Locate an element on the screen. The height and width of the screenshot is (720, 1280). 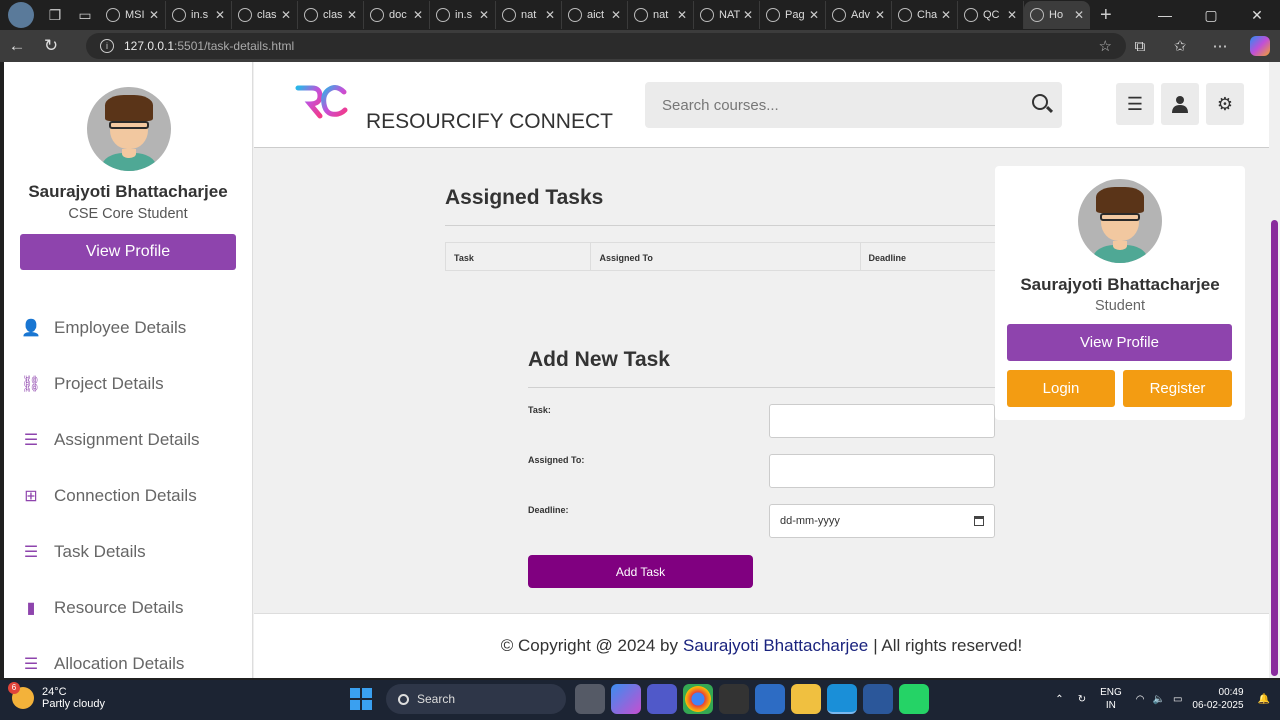
notification-bell-icon: 🔔 is located at coordinates (1264, 699).